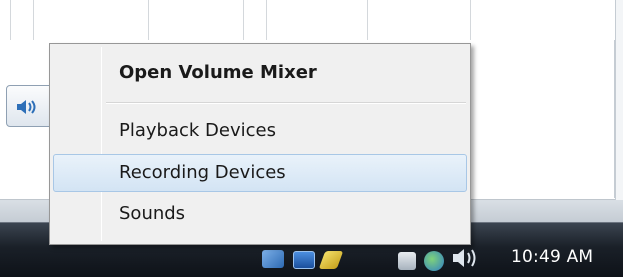 This screenshot has height=277, width=623. Describe the element at coordinates (28, 109) in the screenshot. I see `speaker-icon` at that location.